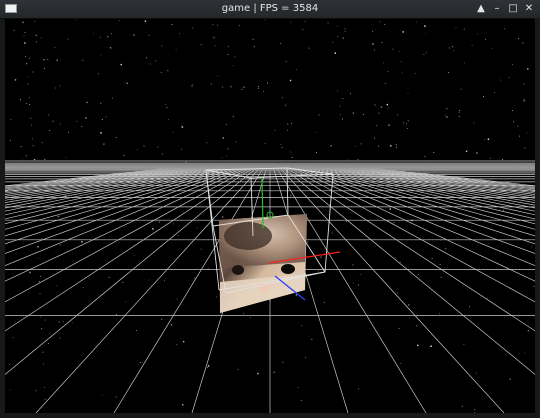  Describe the element at coordinates (270, 415) in the screenshot. I see `window-frame-bottom` at that location.